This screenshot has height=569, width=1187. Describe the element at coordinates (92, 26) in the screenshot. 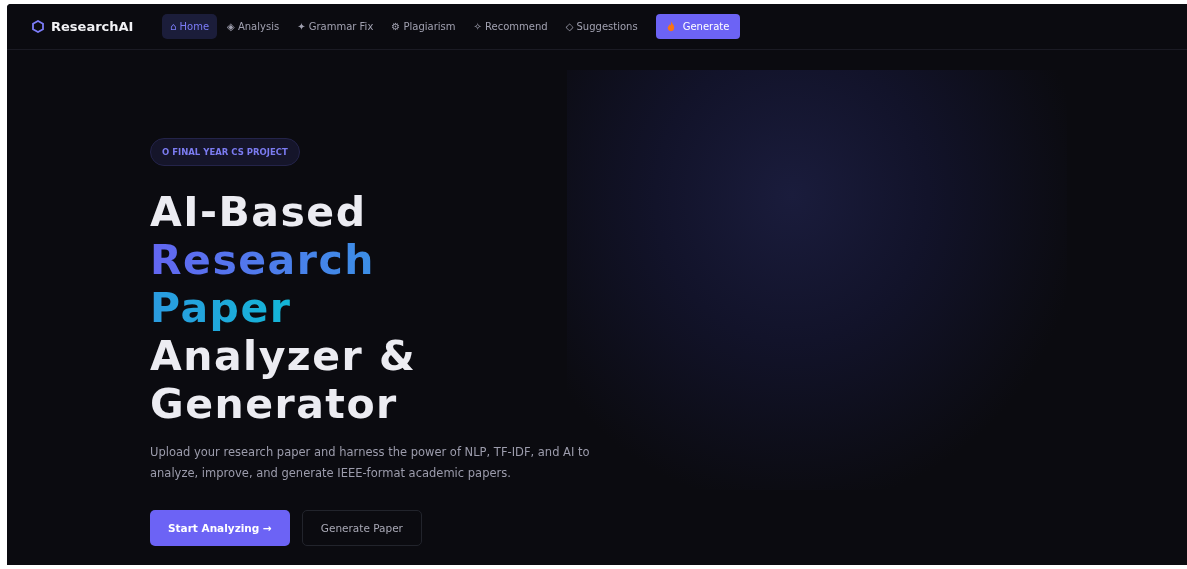

I see `brand-name: ResearchAI` at that location.